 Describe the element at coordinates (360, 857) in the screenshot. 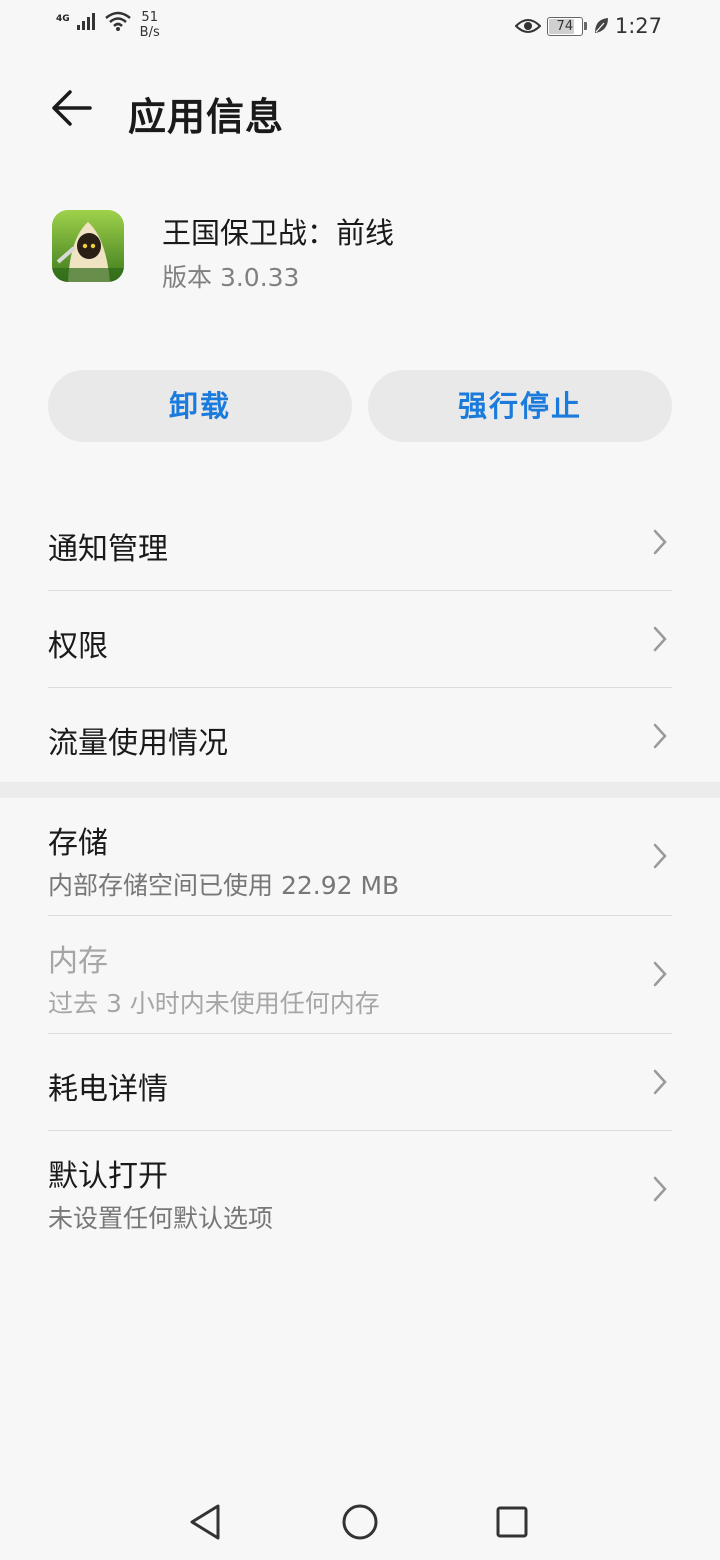

I see `menu-item-storage: 存储 内部存储空间已使用 22.92 MB` at that location.